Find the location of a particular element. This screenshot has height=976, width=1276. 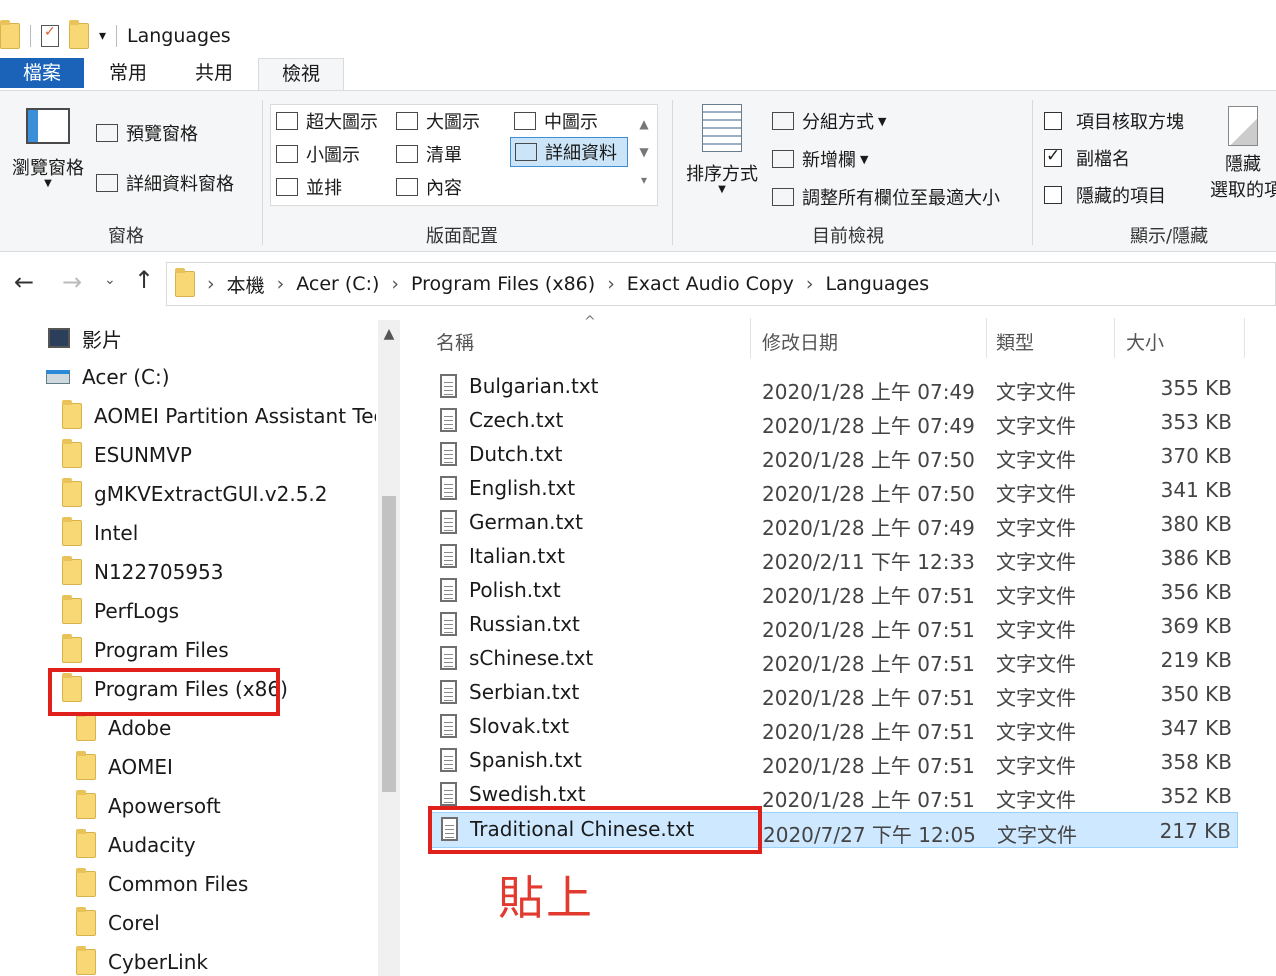

tree-item-audacity: Audacity is located at coordinates (136, 845).